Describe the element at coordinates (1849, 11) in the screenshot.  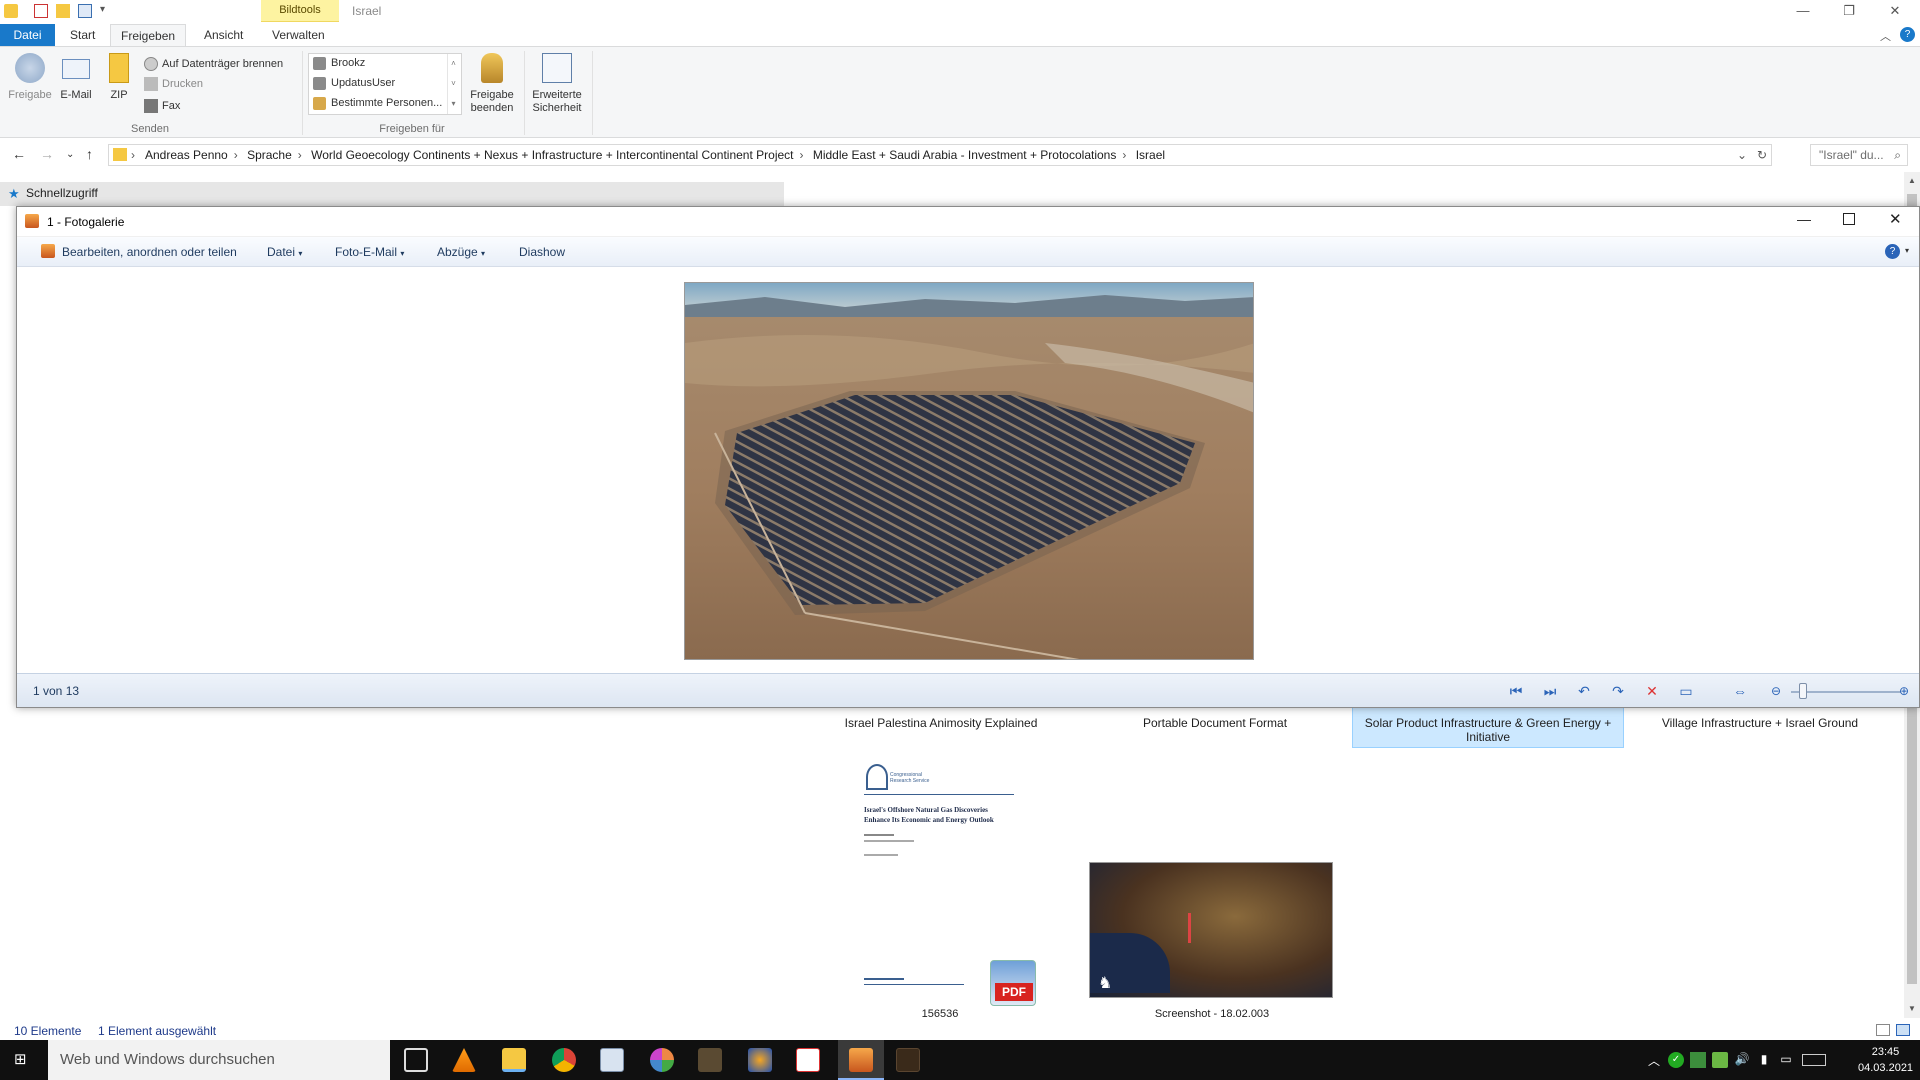
I see `restore-button: ❐` at that location.